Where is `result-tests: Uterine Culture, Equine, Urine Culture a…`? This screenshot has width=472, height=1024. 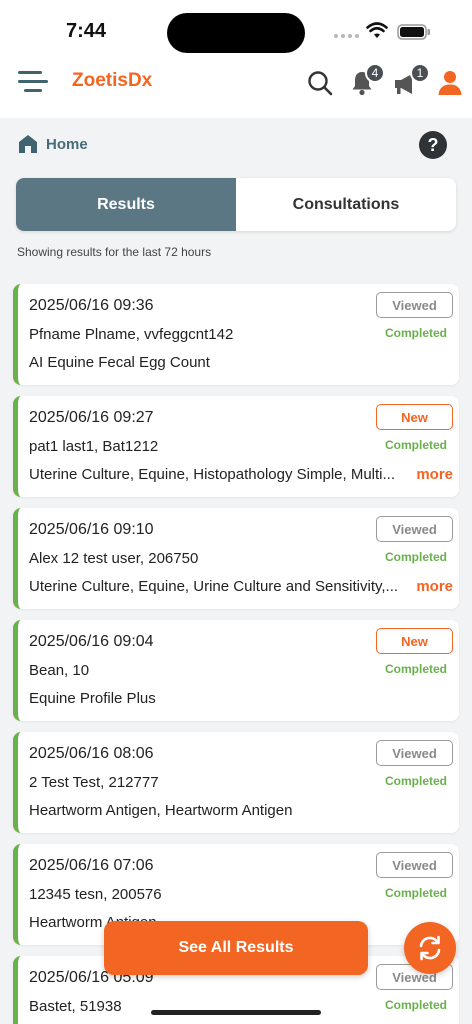 result-tests: Uterine Culture, Equine, Urine Culture a… is located at coordinates (214, 586).